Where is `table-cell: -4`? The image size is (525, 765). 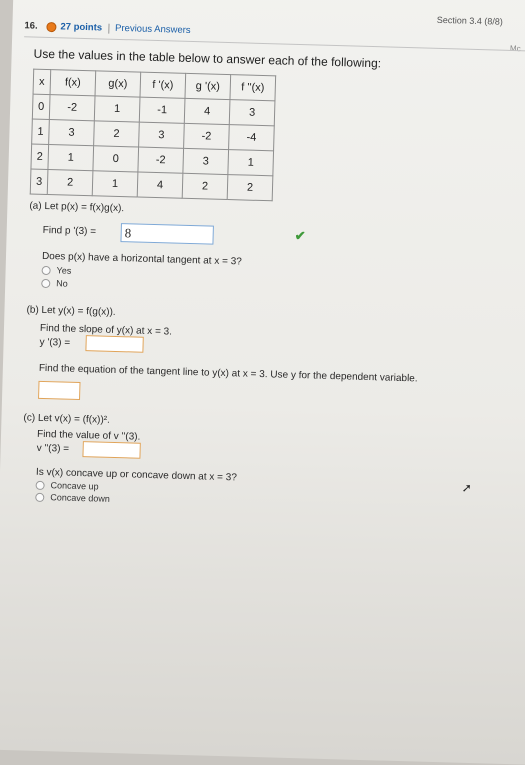
table-cell: -4 is located at coordinates (251, 137).